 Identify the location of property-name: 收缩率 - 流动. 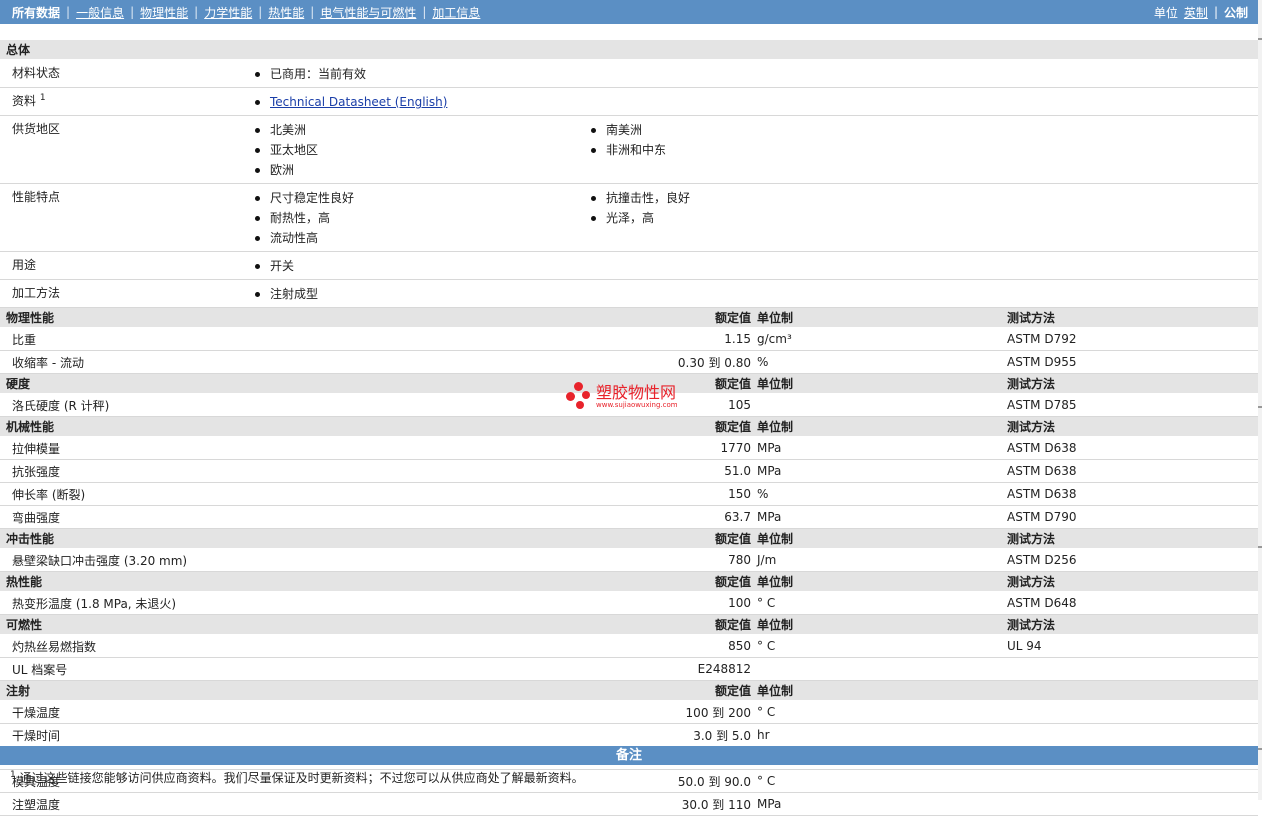
(126, 362).